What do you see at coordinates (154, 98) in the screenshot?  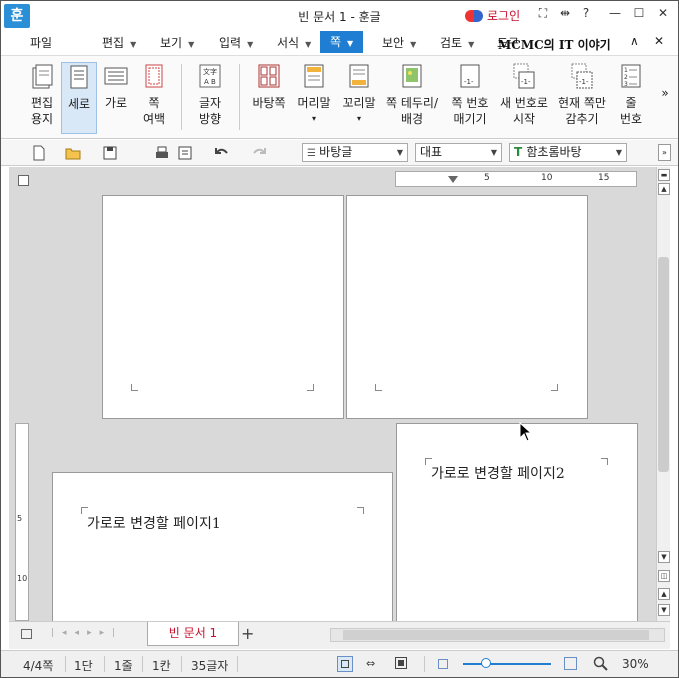 I see `page-margin-button: 쪽 여백` at bounding box center [154, 98].